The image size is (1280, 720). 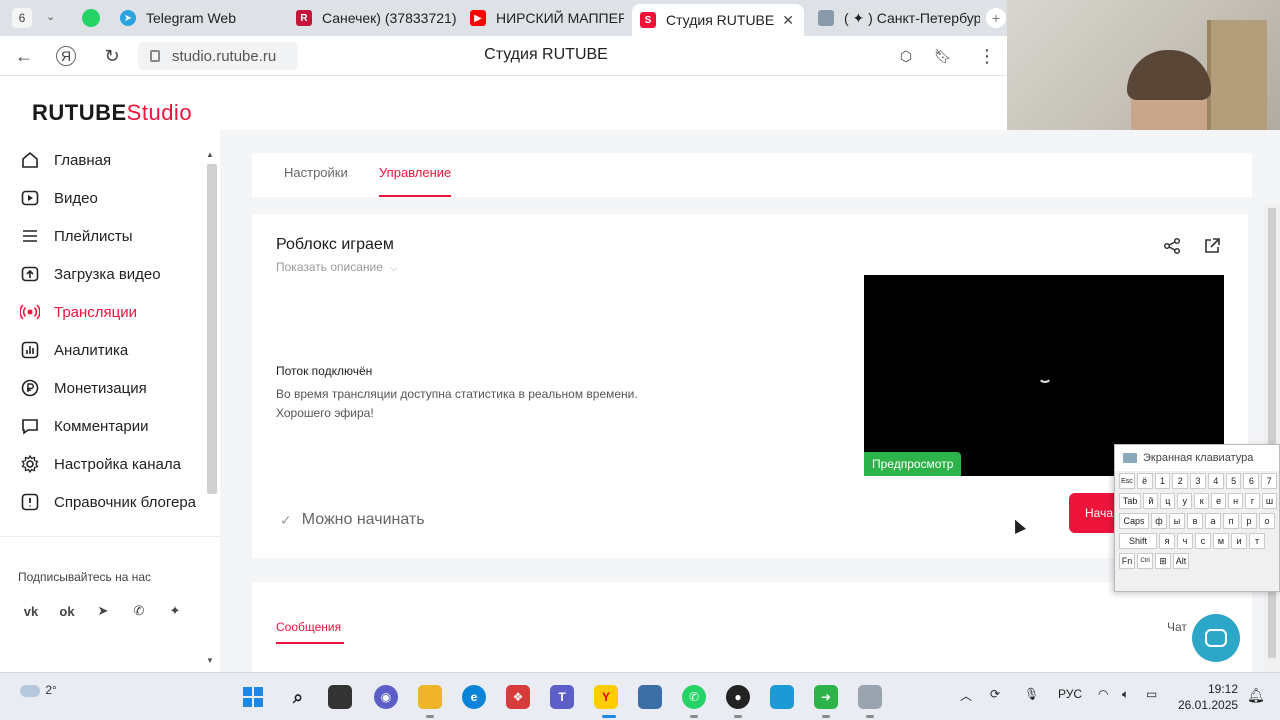 I want to click on keyboard-key: 6, so click(x=1251, y=481).